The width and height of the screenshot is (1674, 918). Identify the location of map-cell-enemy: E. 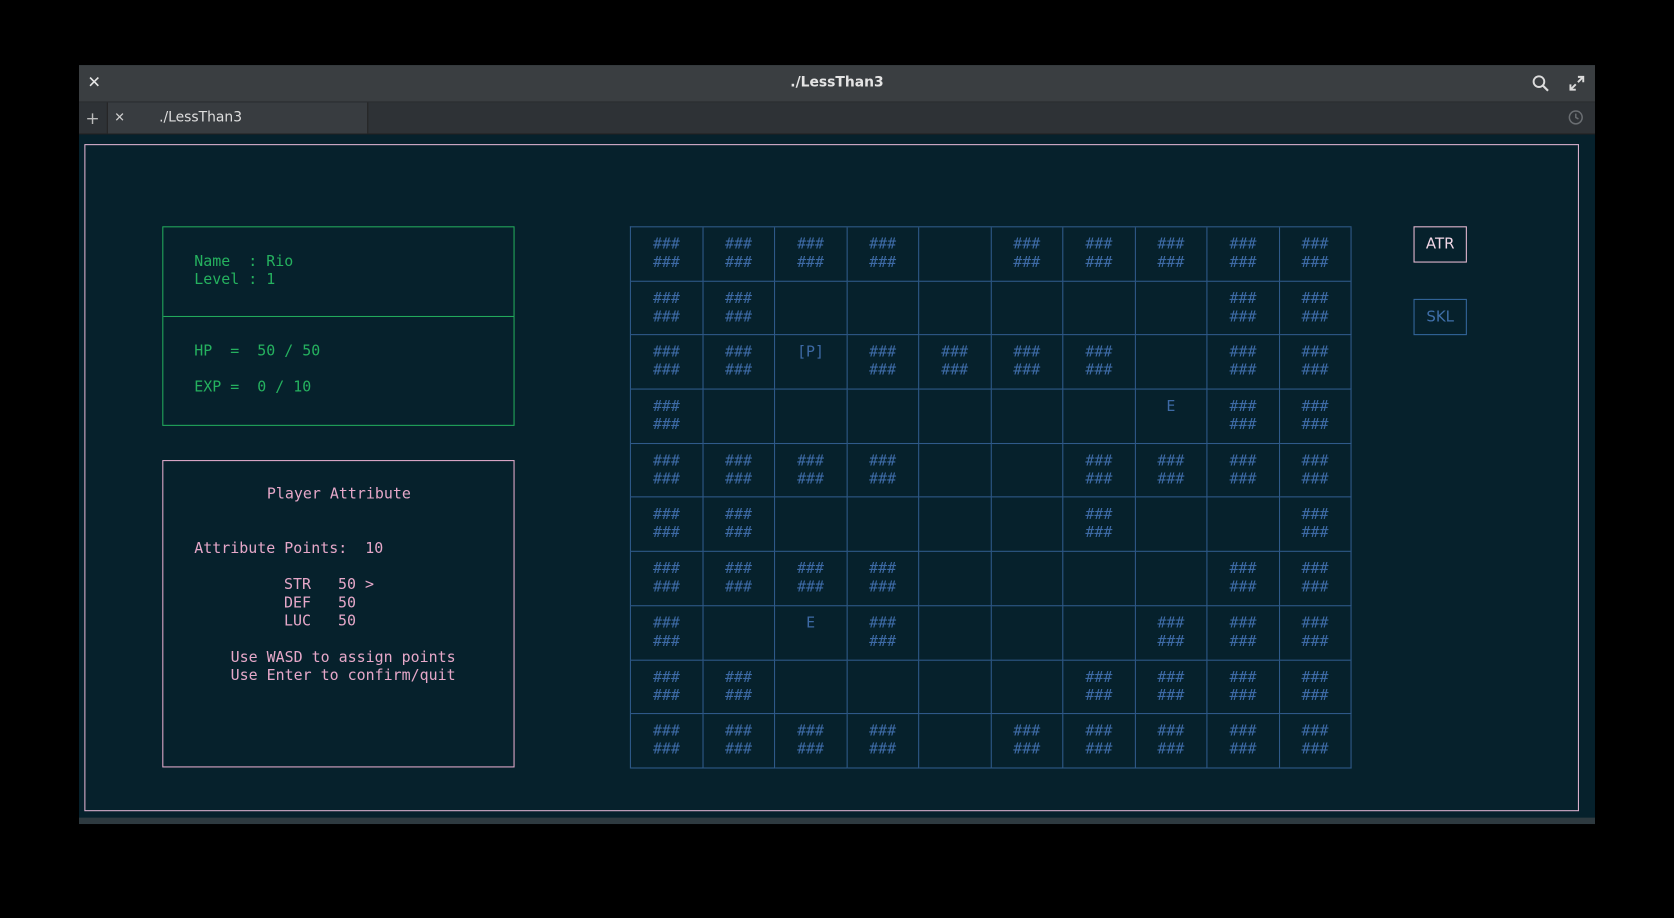
(811, 633).